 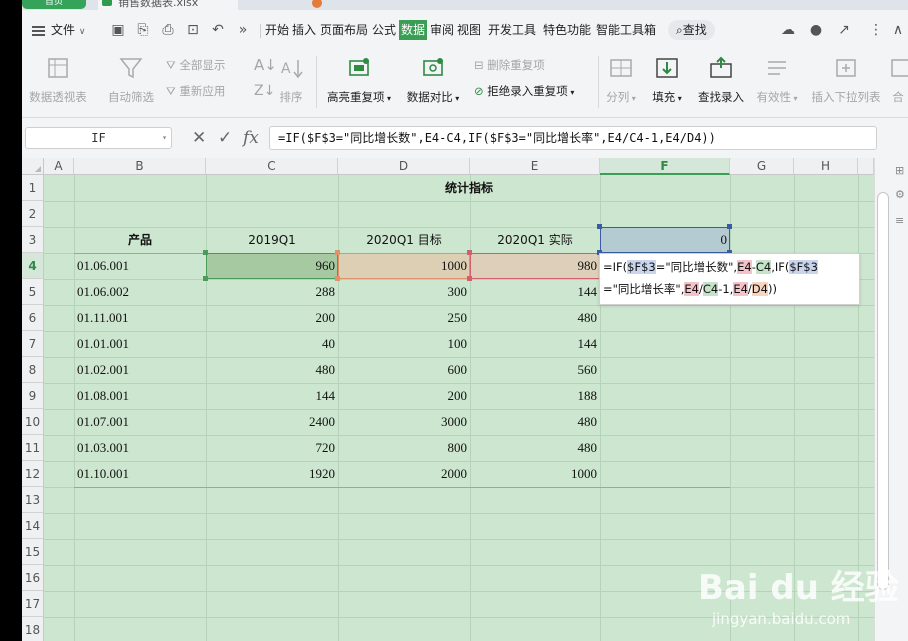 What do you see at coordinates (33, 166) in the screenshot?
I see `select-all-corner` at bounding box center [33, 166].